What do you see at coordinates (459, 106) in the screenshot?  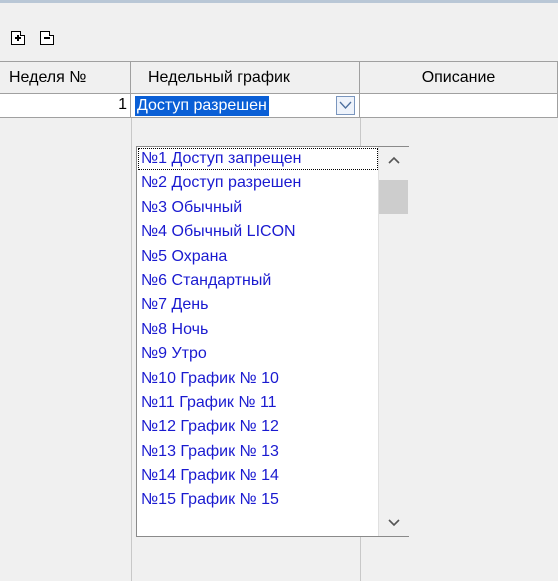 I see `description-cell` at bounding box center [459, 106].